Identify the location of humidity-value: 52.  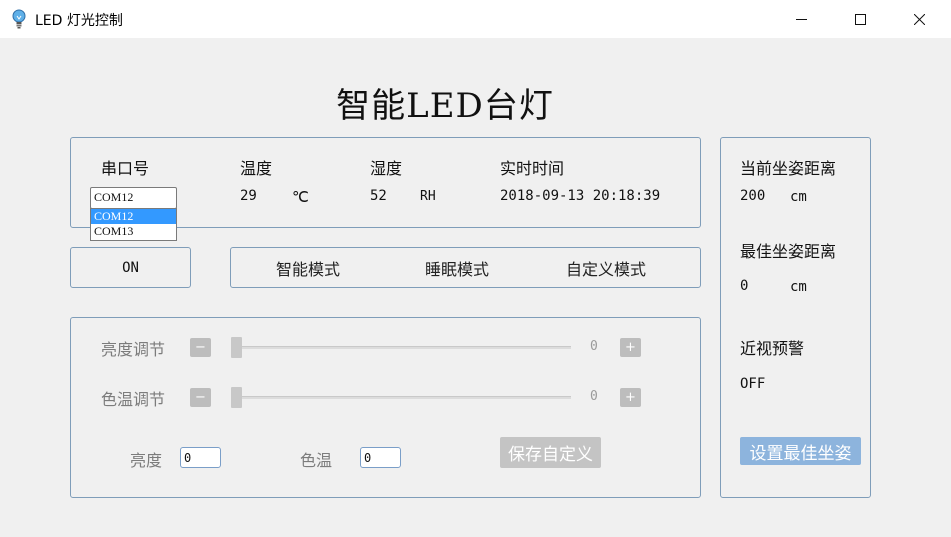
(378, 196).